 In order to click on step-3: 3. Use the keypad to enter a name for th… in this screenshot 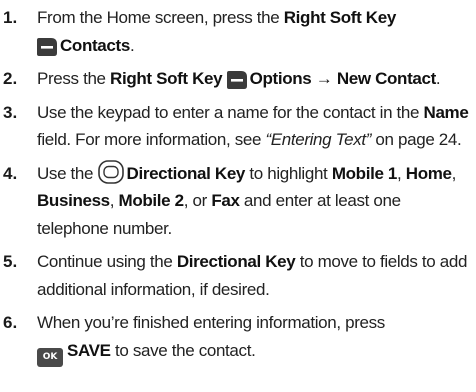, I will do `click(237, 126)`.